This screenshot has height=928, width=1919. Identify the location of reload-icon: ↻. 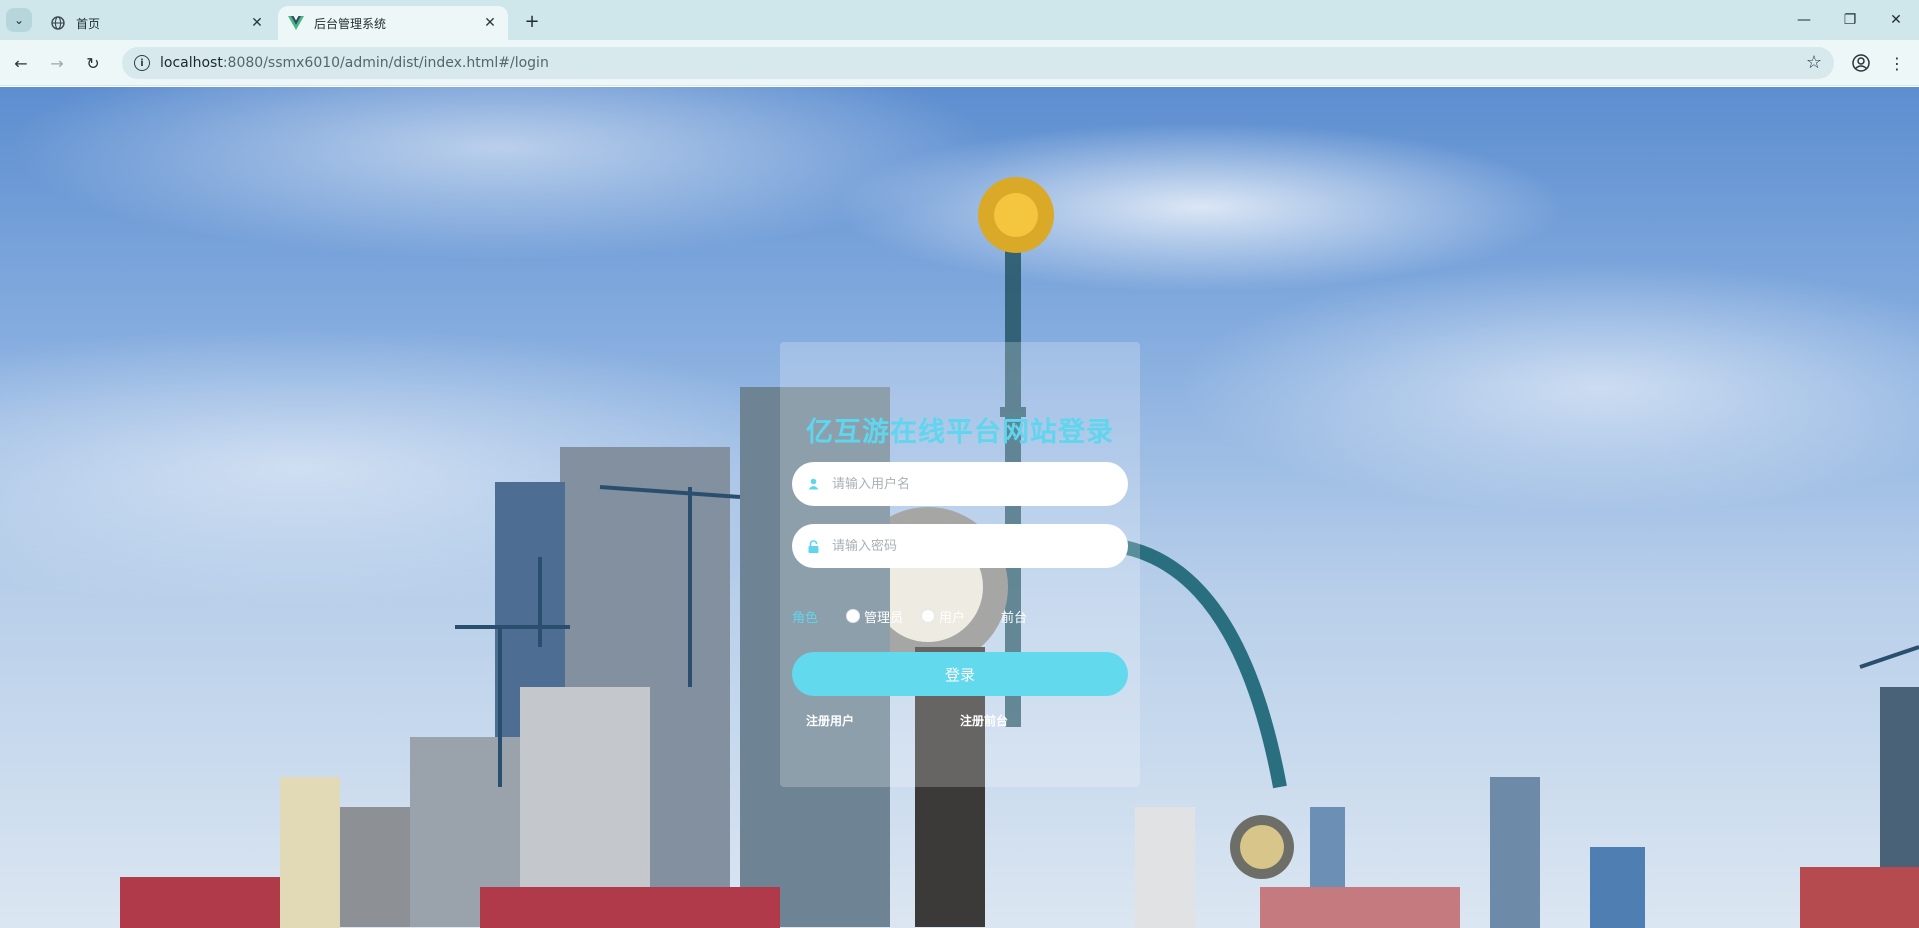
(93, 63).